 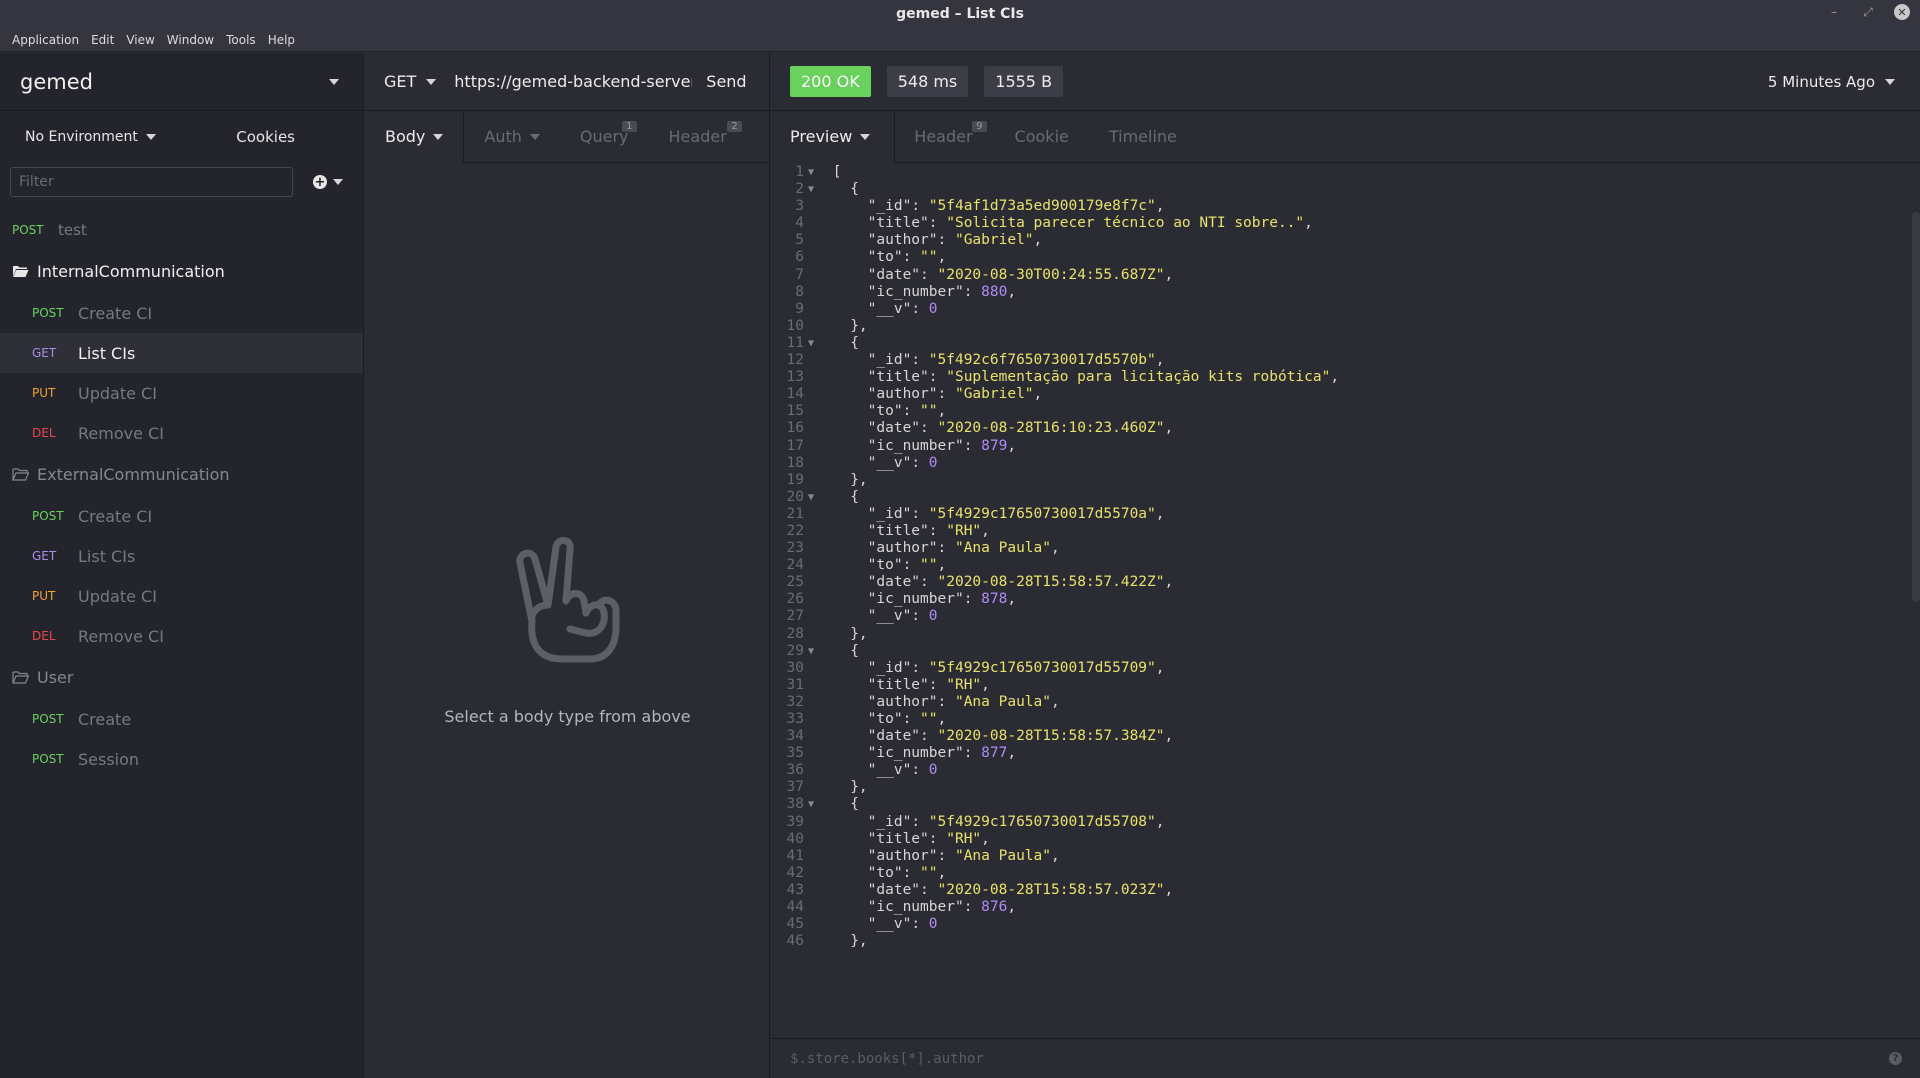 I want to click on count-badge: 1, so click(x=629, y=126).